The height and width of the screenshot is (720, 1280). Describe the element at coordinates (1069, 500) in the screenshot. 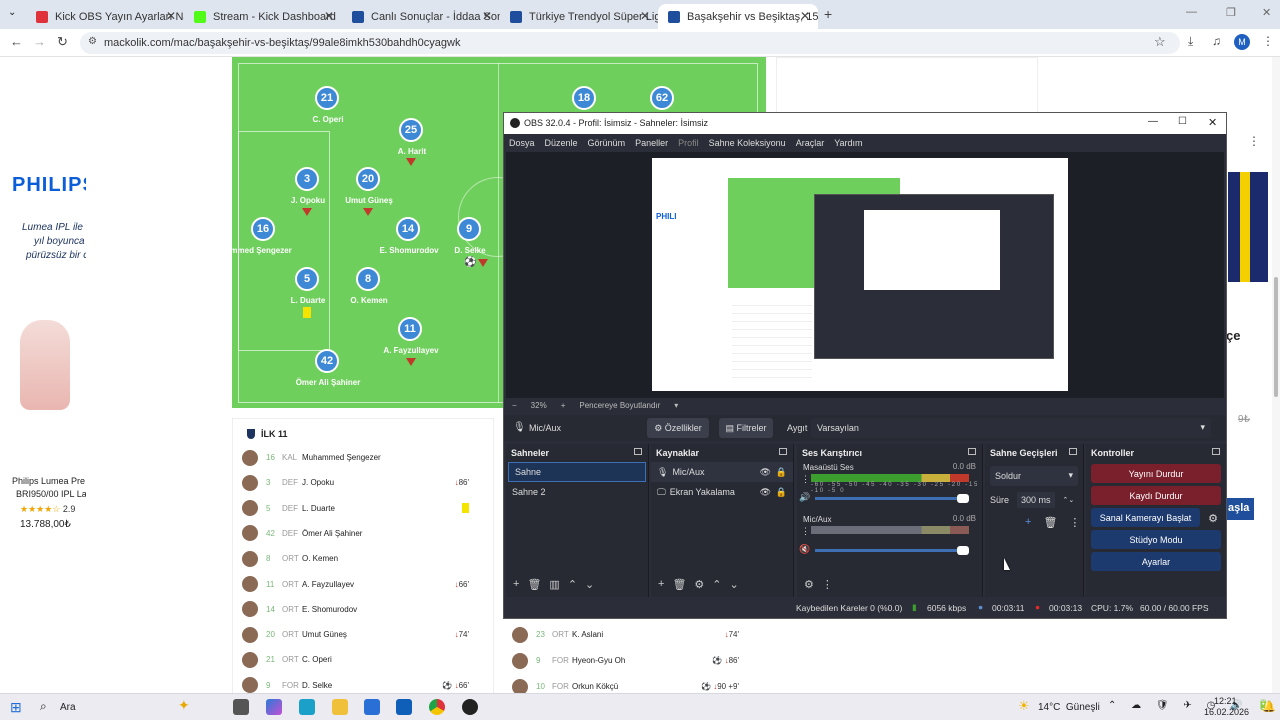

I see `stepper-icon: ⌃⌄` at that location.